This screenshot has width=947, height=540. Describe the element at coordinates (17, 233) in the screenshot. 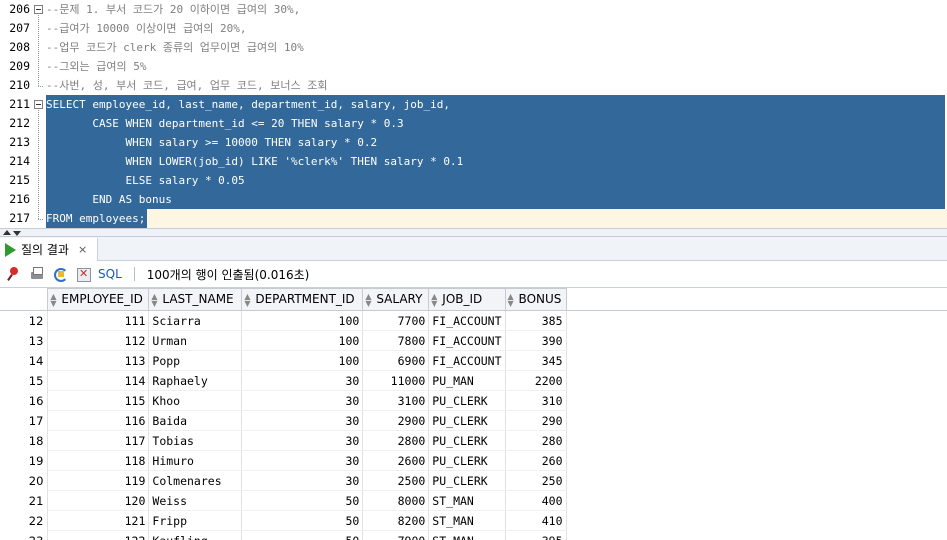

I see `collapse-down-icon` at that location.